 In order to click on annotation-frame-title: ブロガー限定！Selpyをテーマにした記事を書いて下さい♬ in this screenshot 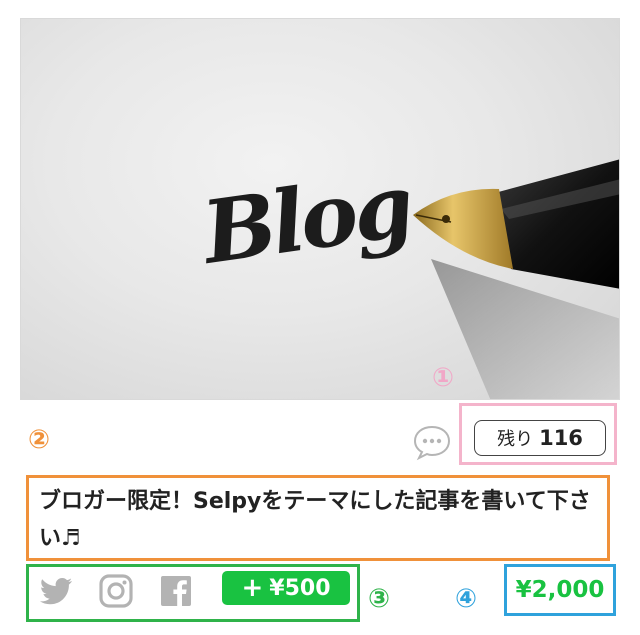, I will do `click(318, 518)`.